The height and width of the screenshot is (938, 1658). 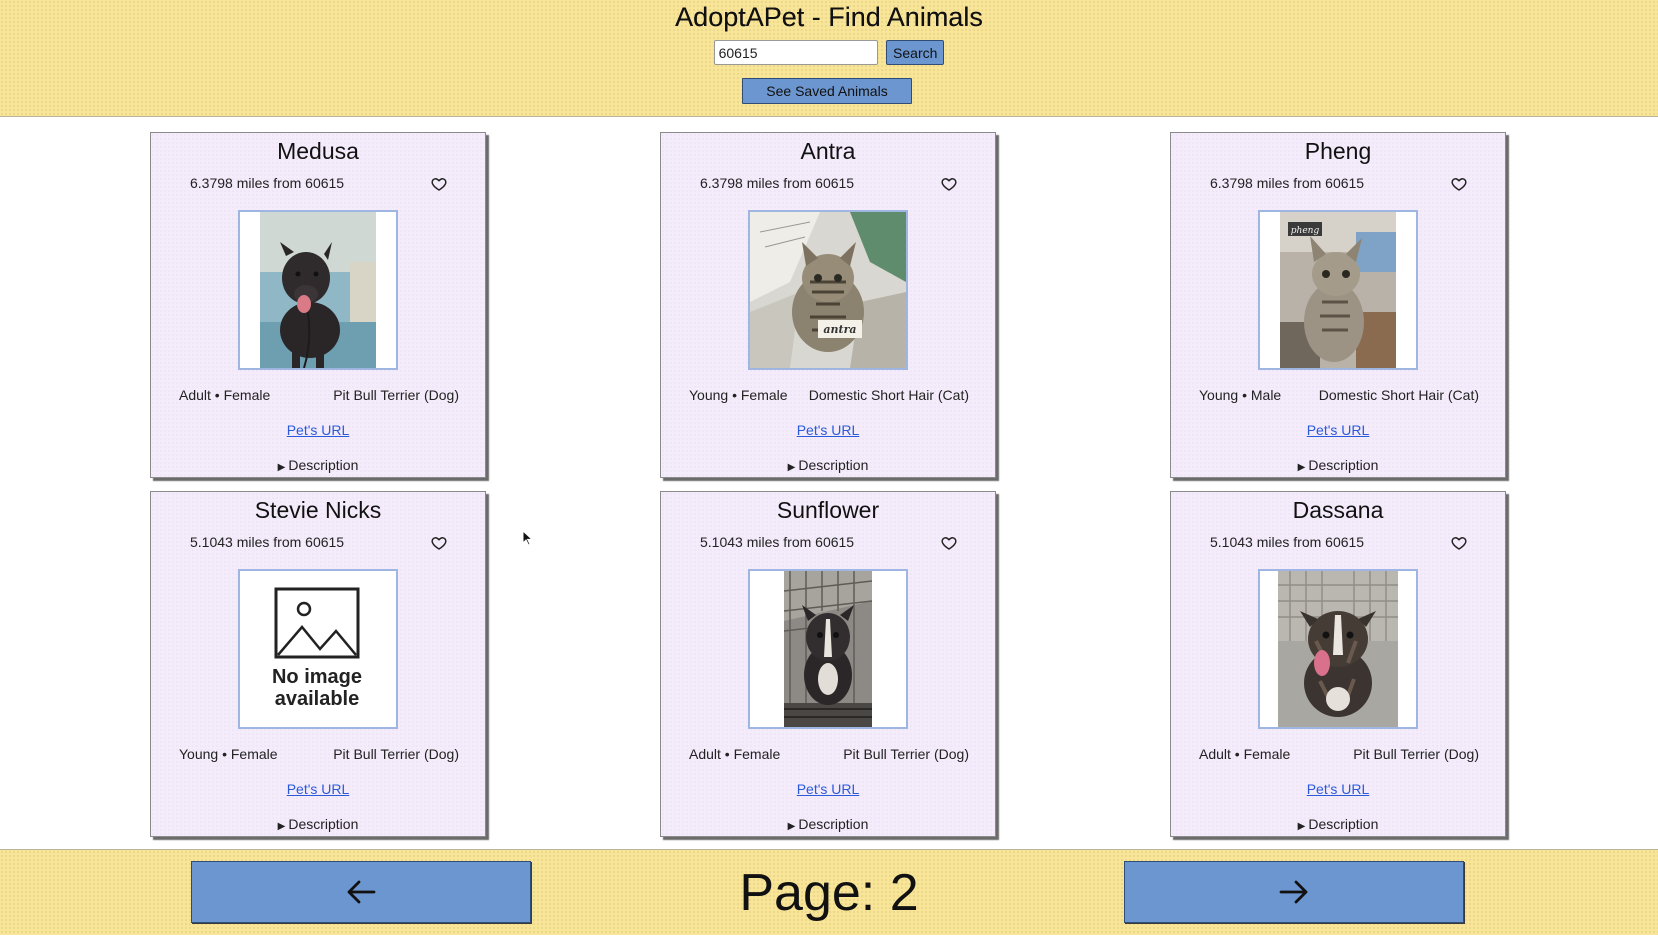 I want to click on arrow-right-icon, so click(x=1293, y=892).